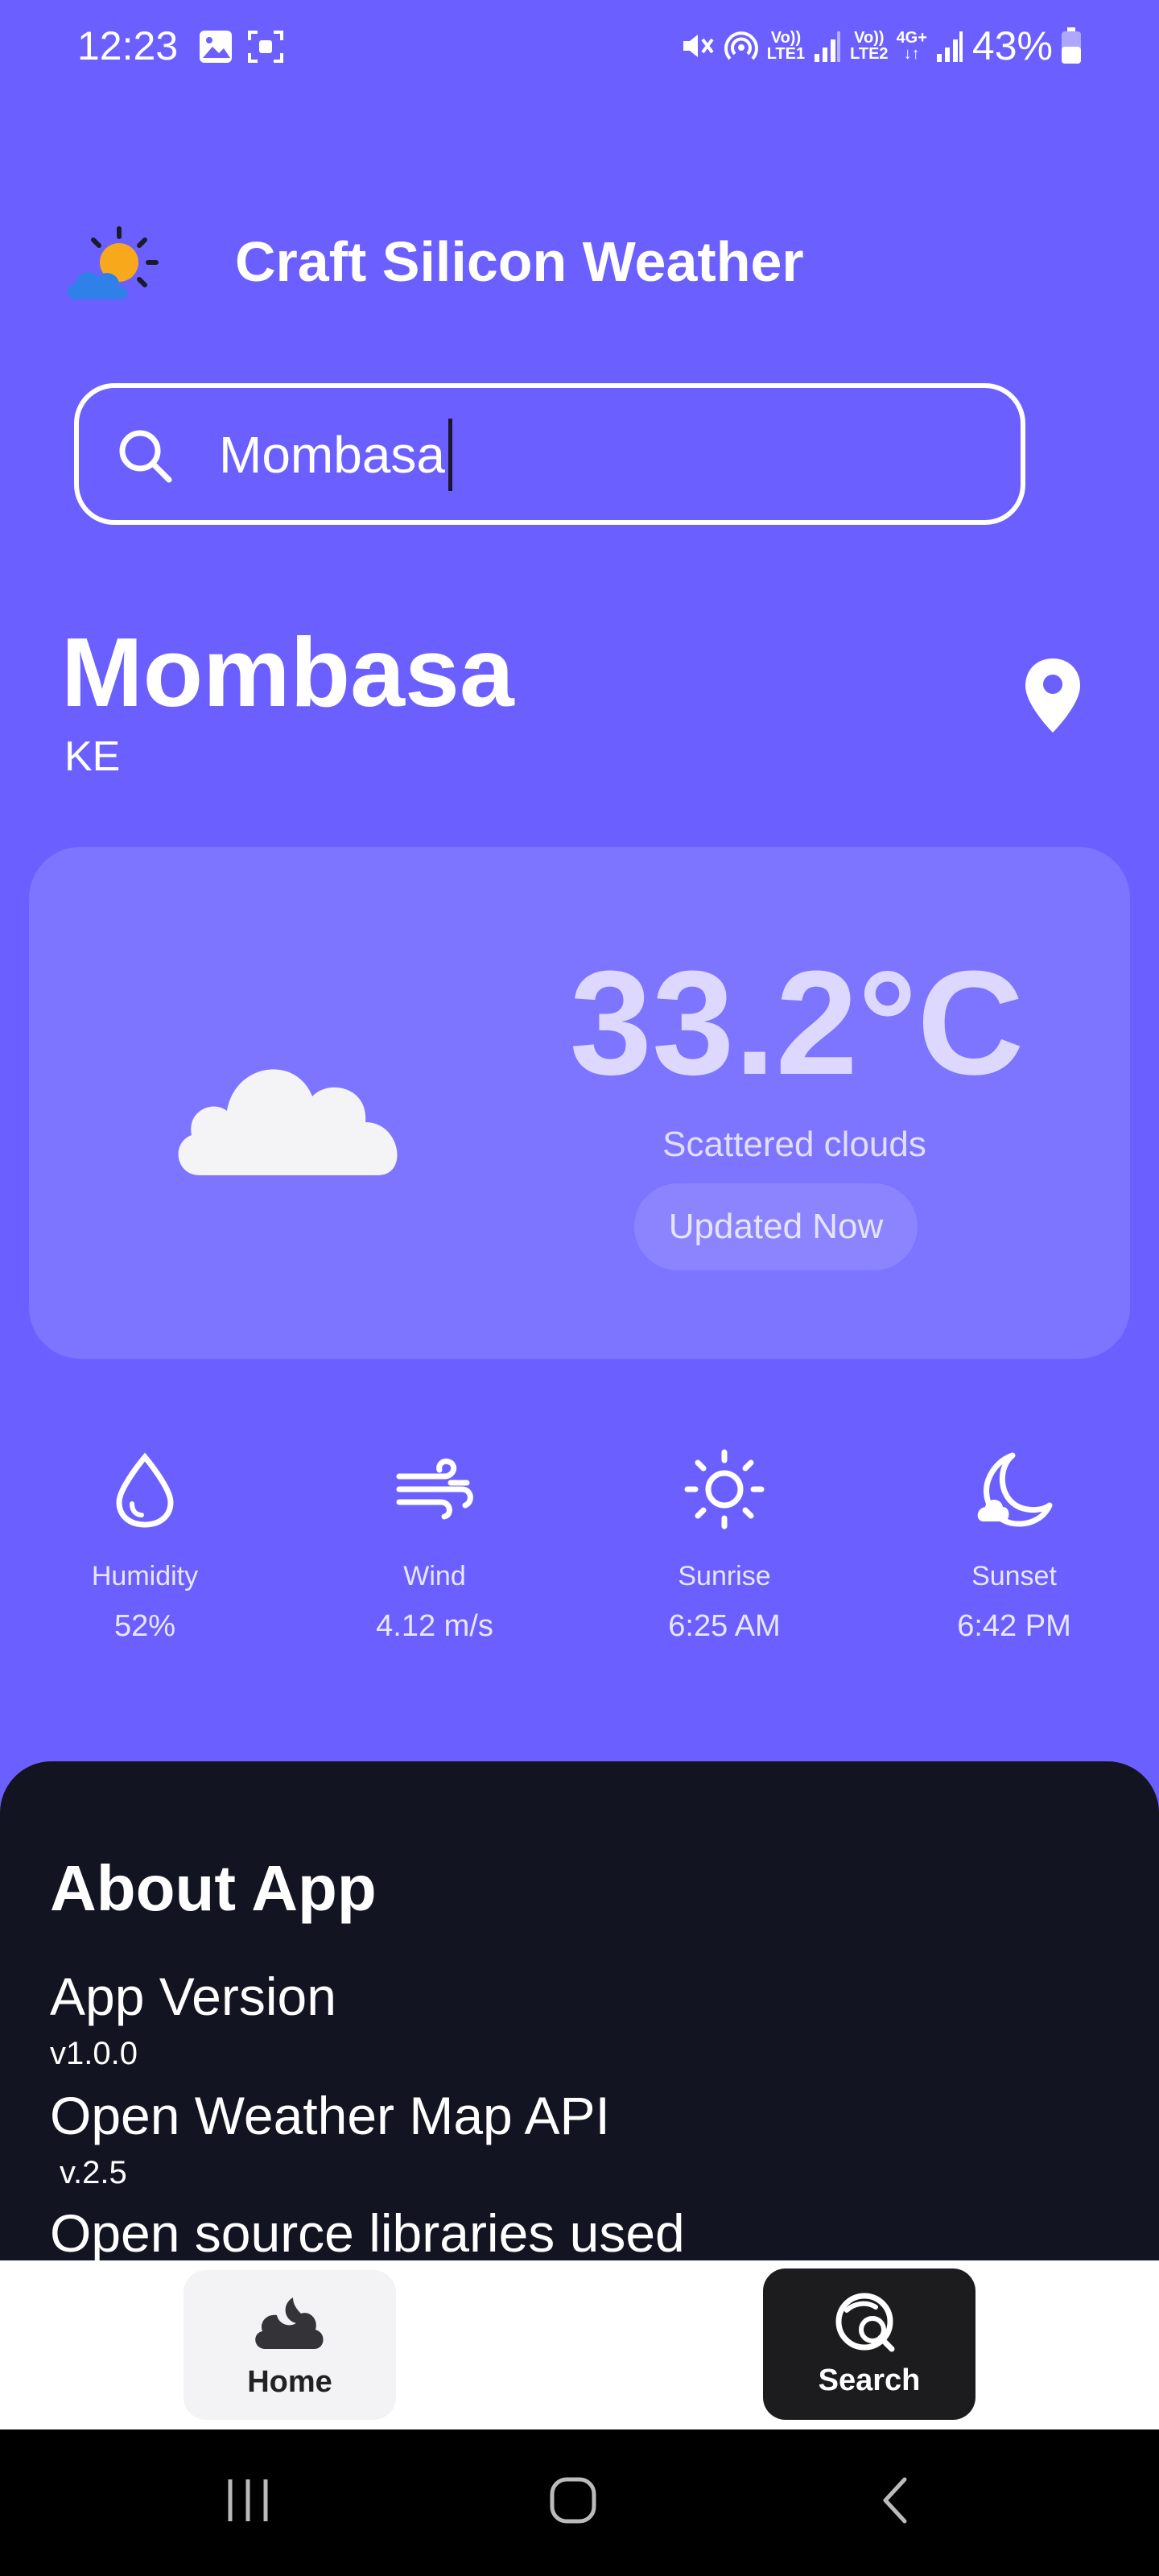 The width and height of the screenshot is (1159, 2576). I want to click on api-label: Open Weather Map API, so click(330, 2115).